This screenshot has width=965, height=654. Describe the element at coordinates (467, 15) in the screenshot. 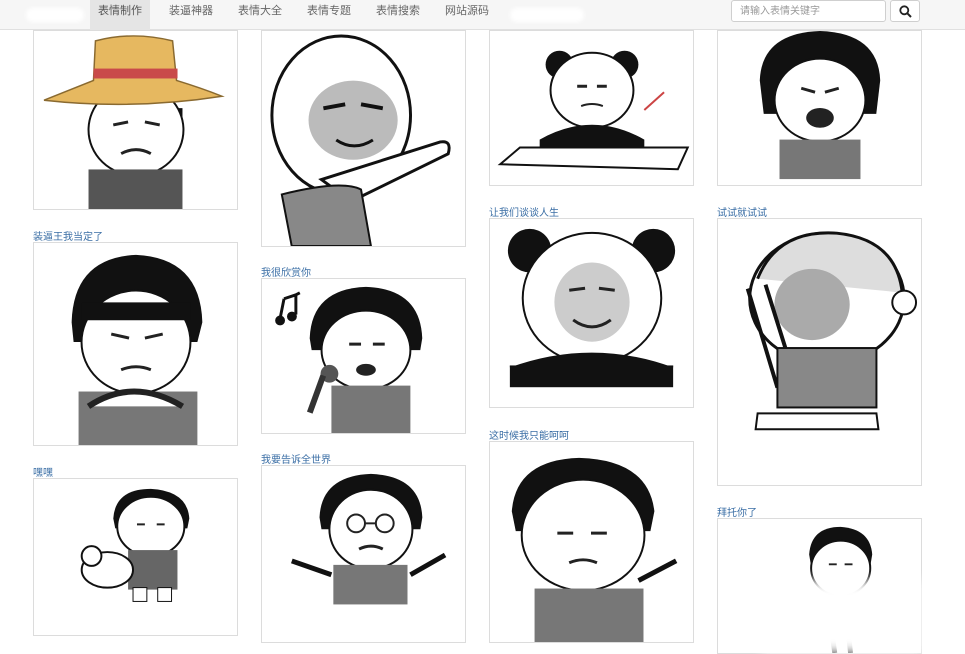

I see `nav-item-site-source: 网站源码` at that location.